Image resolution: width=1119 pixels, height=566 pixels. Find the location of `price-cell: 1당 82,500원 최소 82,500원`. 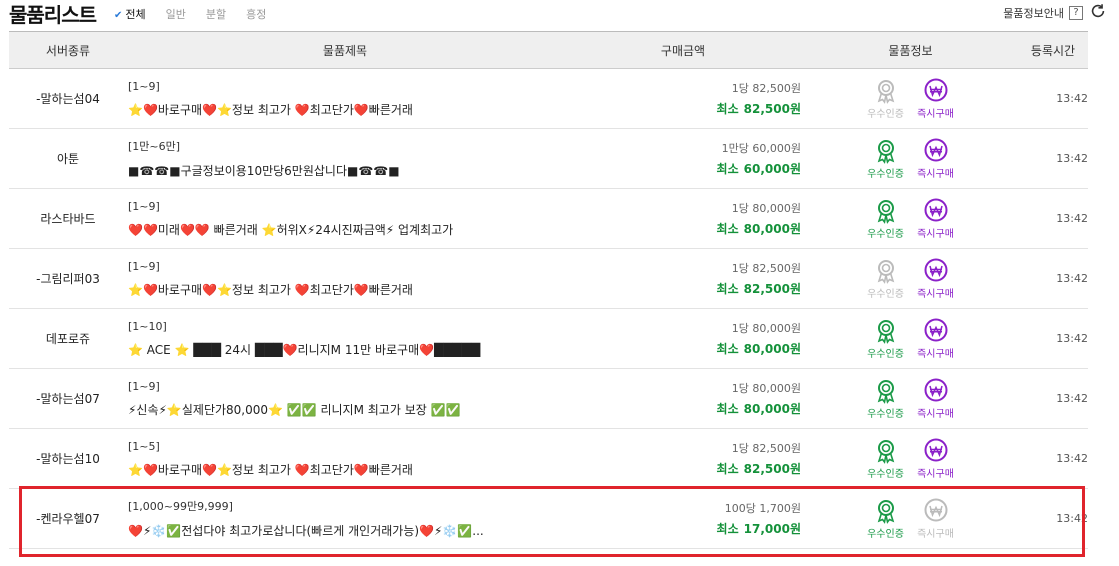

price-cell: 1당 82,500원 최소 82,500원 is located at coordinates (683, 98).